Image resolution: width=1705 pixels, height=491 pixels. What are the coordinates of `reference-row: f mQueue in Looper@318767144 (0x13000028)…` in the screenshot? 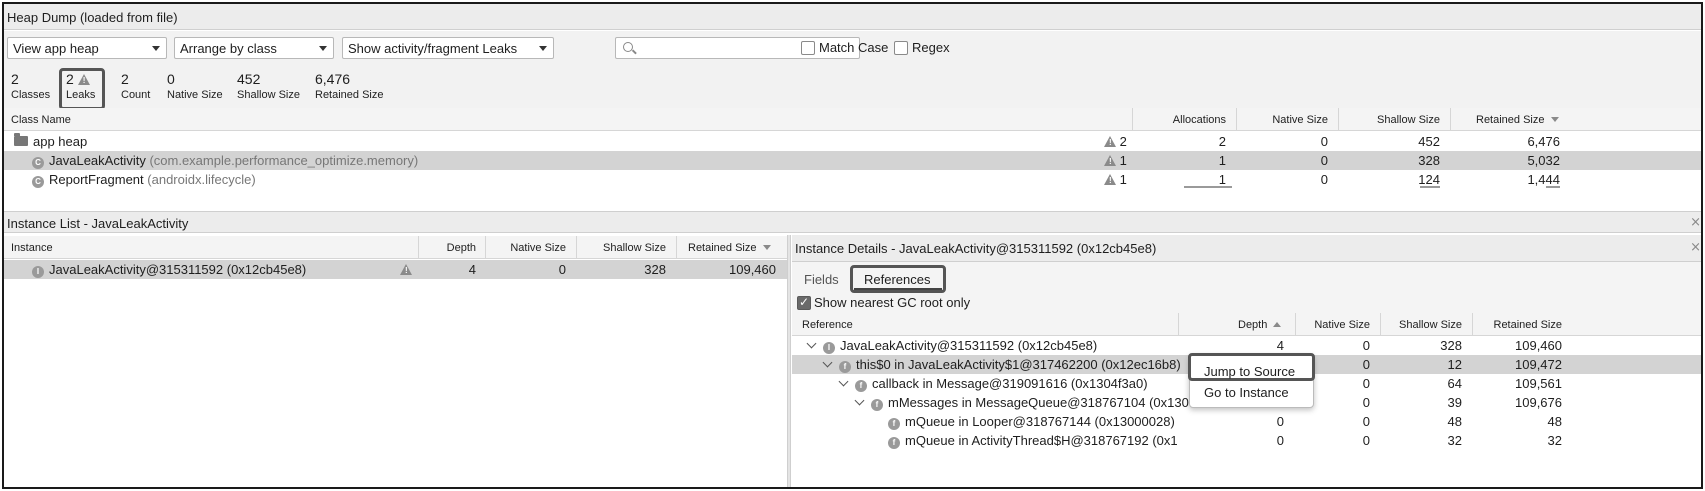 It's located at (1246, 421).